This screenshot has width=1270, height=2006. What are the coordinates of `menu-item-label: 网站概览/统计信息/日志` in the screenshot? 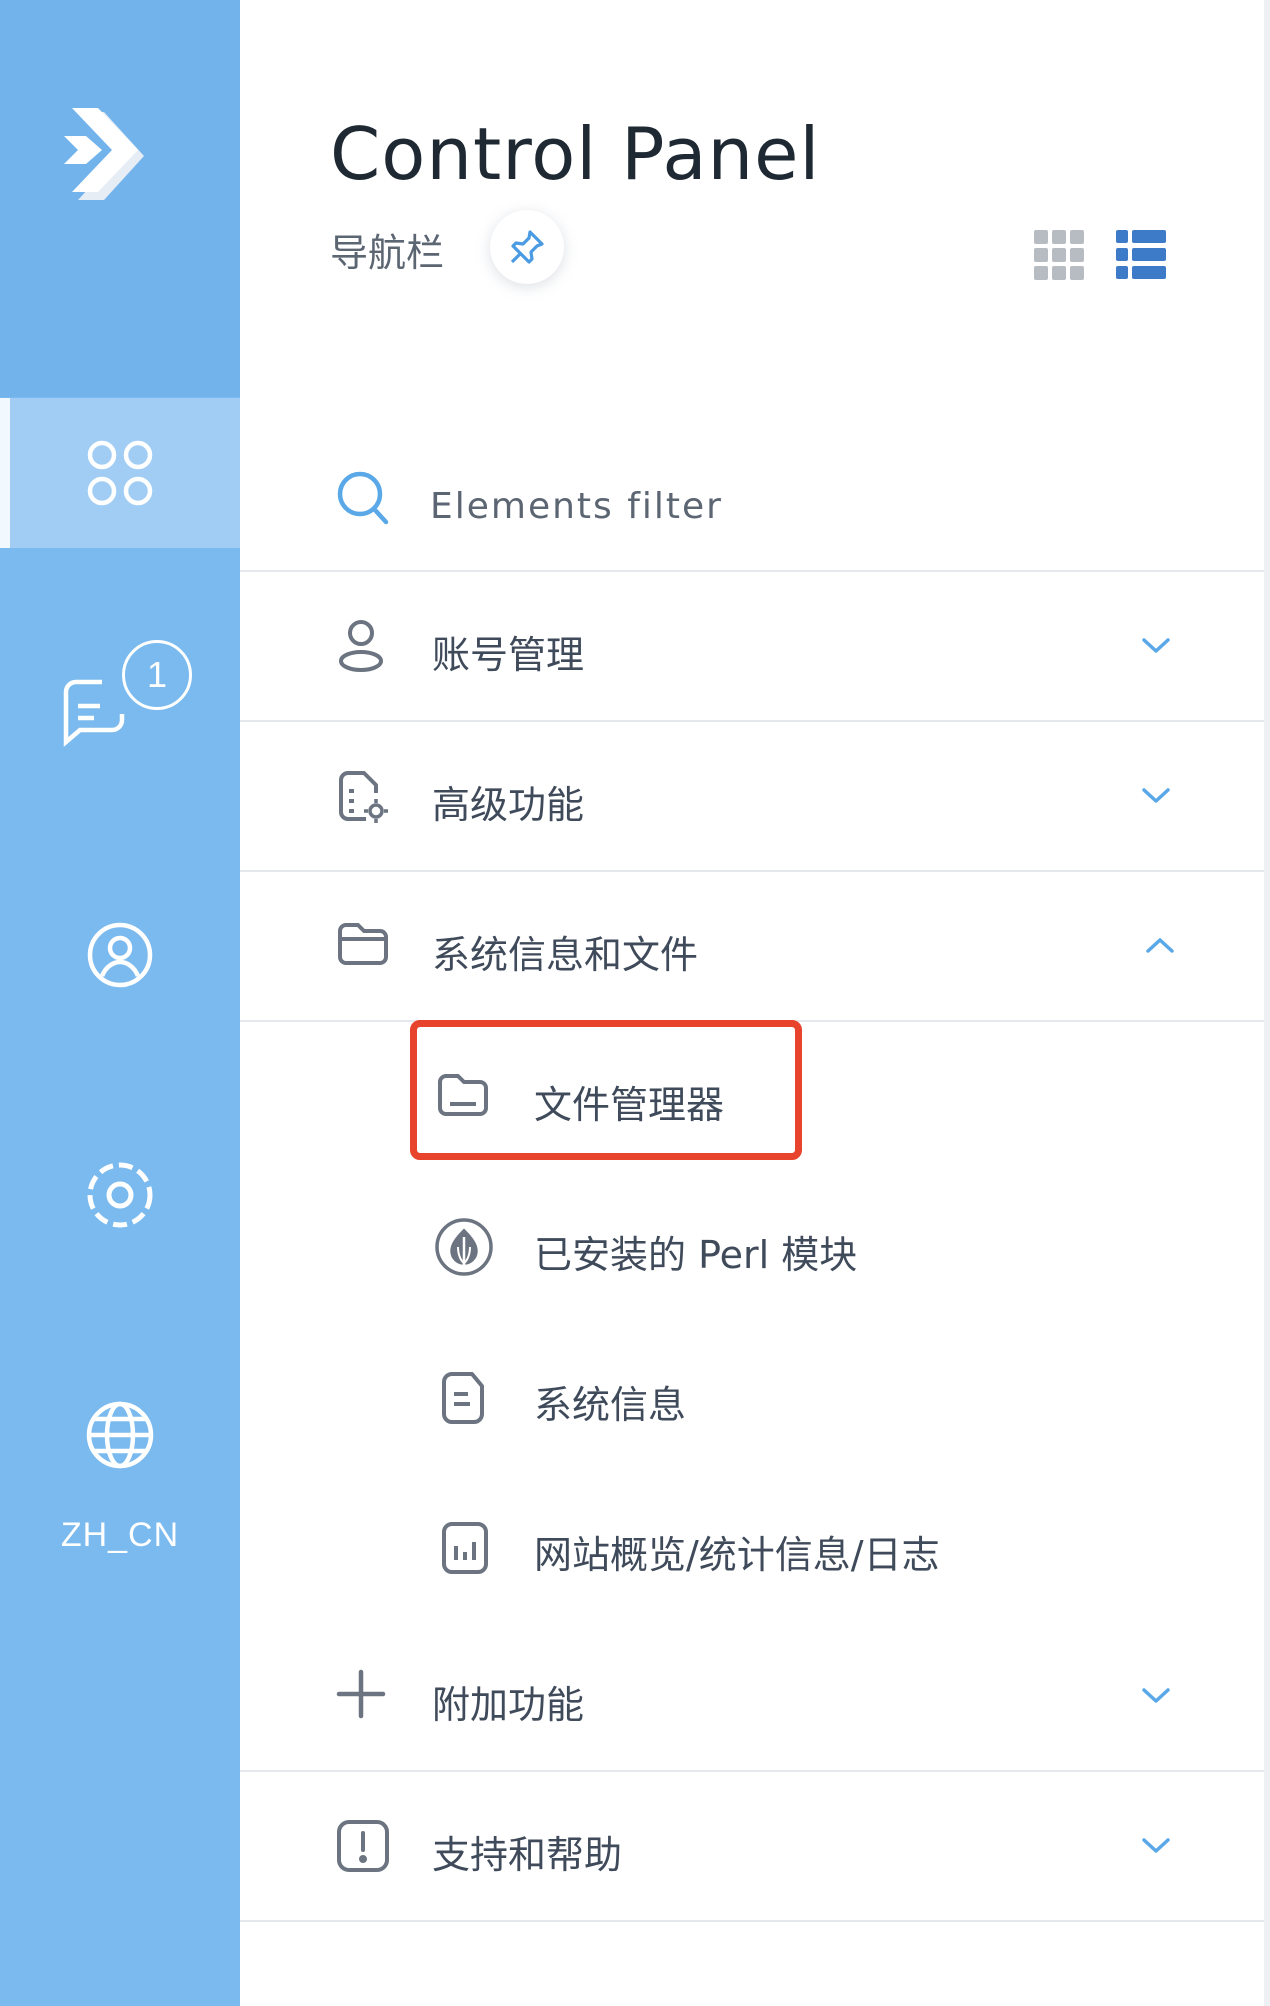 It's located at (737, 1555).